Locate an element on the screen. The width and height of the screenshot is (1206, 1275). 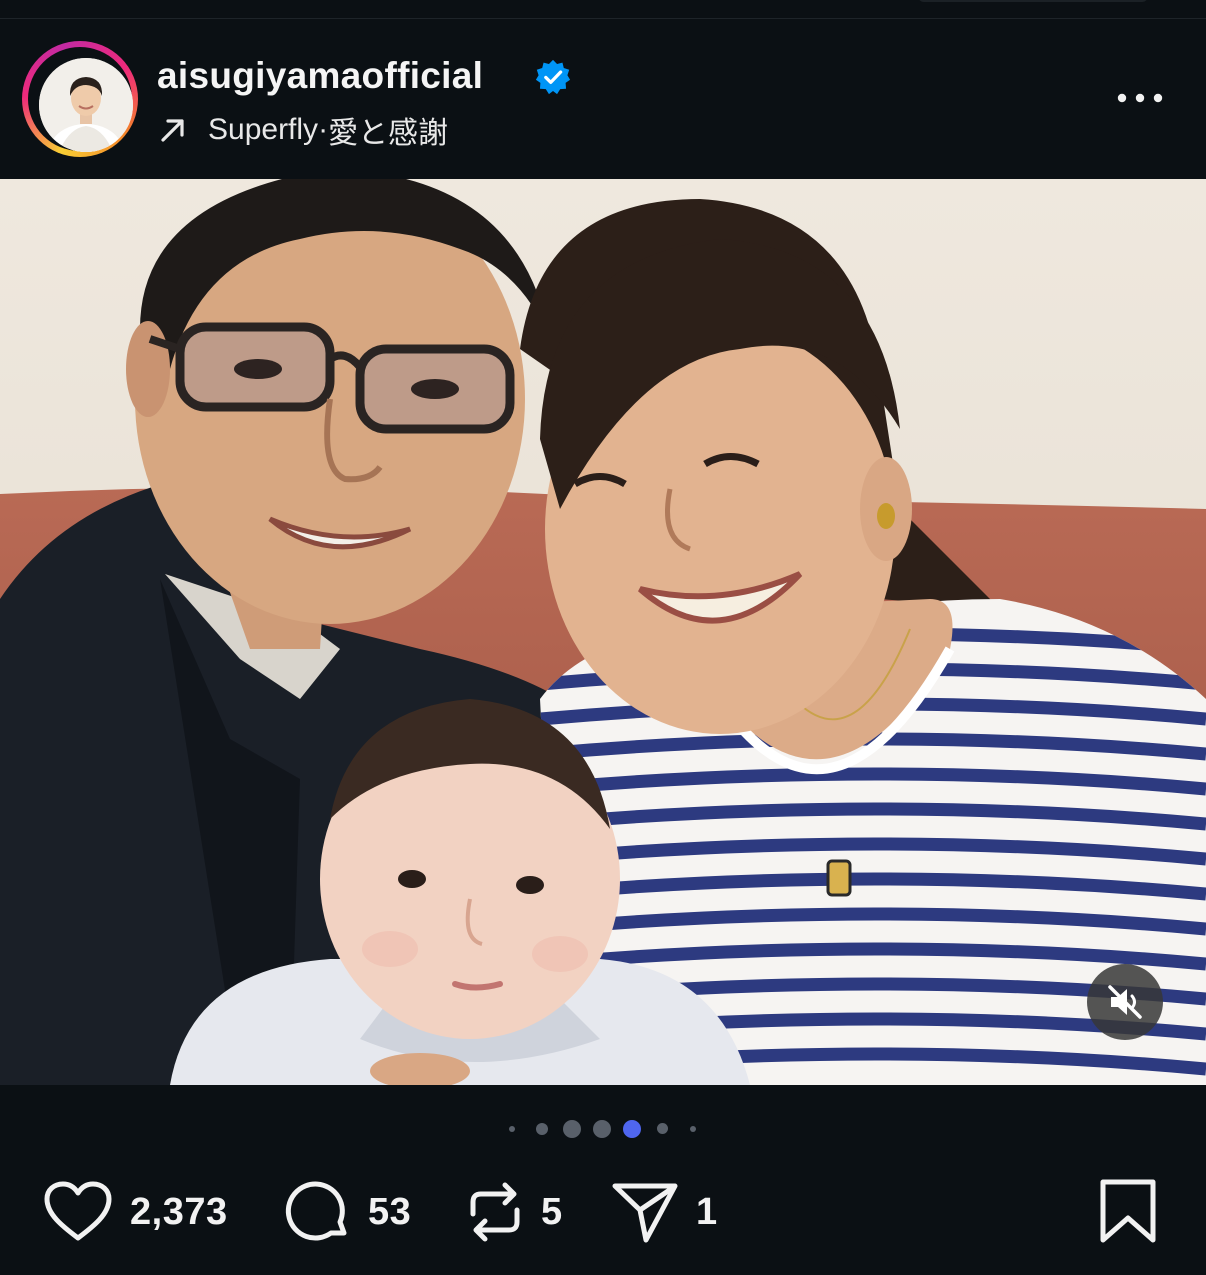
arrow-up-right-icon is located at coordinates (172, 130).